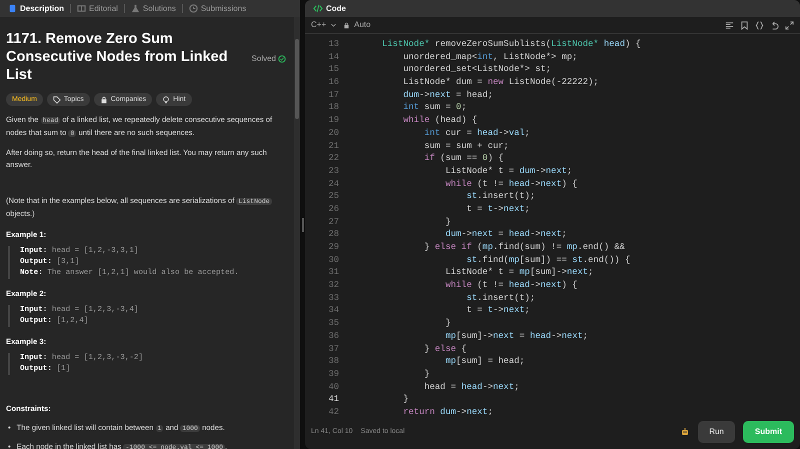 The image size is (800, 449). Describe the element at coordinates (334, 25) in the screenshot. I see `caret-icon` at that location.